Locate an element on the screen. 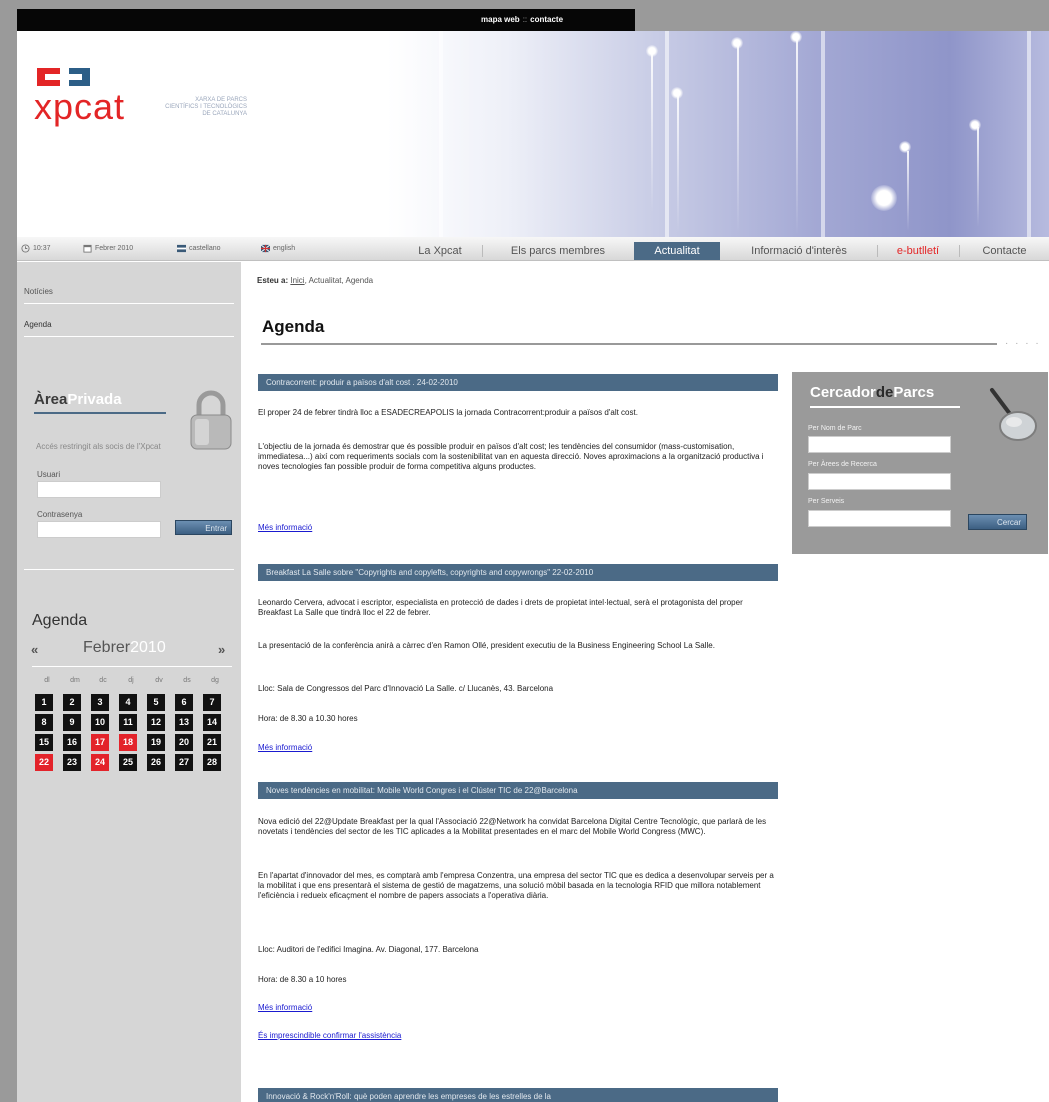  event-paragraph: Hora: de 8.30 a 10 hores is located at coordinates (302, 979).